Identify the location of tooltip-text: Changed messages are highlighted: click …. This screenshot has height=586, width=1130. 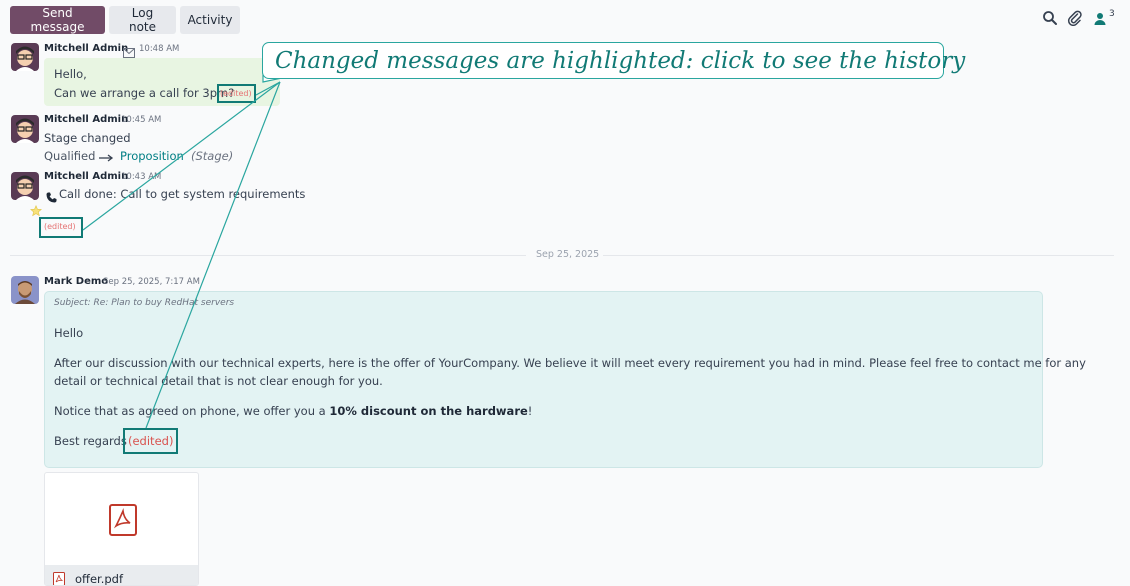
(620, 60).